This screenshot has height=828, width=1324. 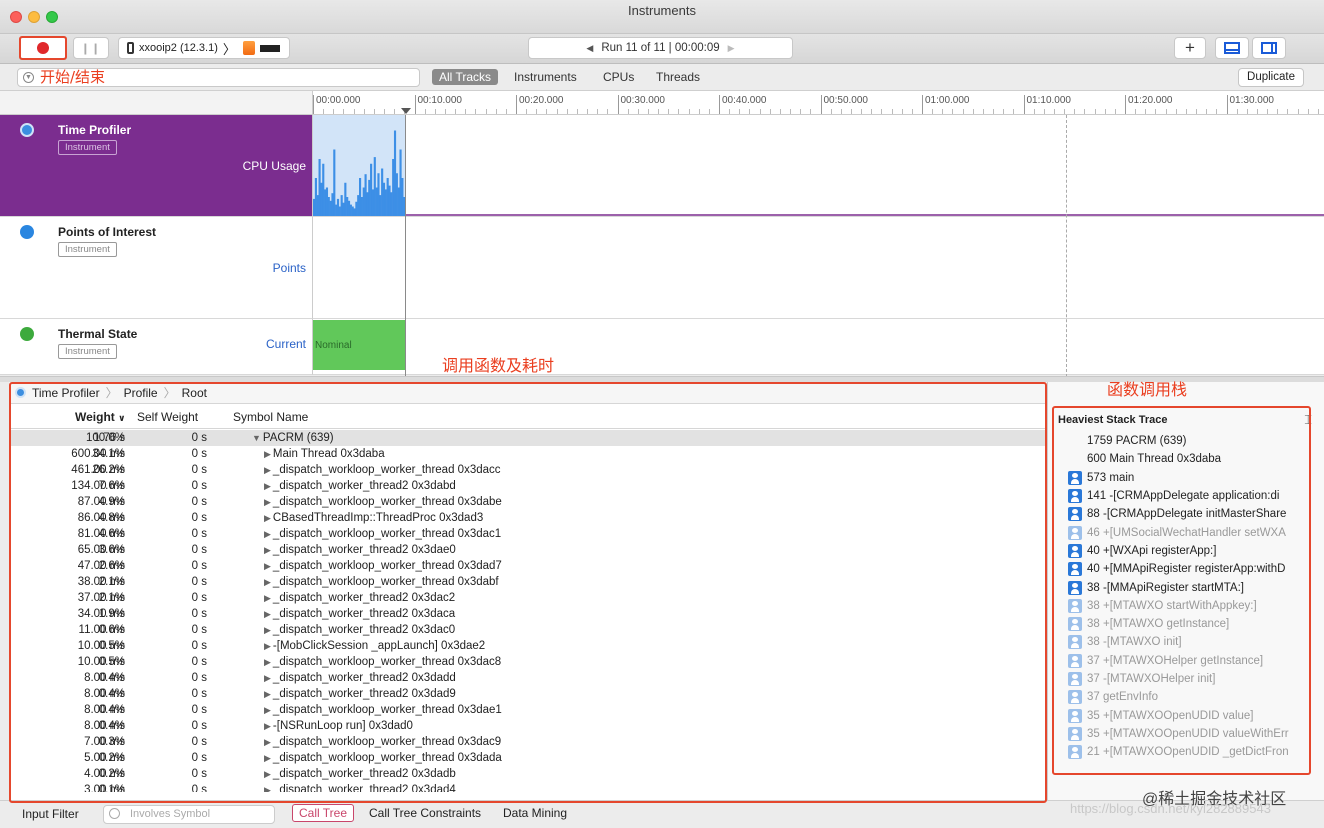 I want to click on track-name: Time Profiler, so click(x=95, y=130).